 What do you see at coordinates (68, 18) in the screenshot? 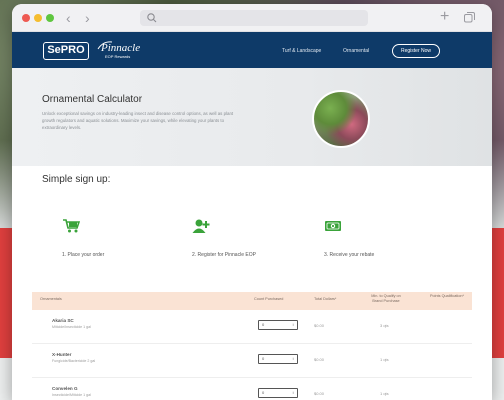
I see `back-icon: ‹` at bounding box center [68, 18].